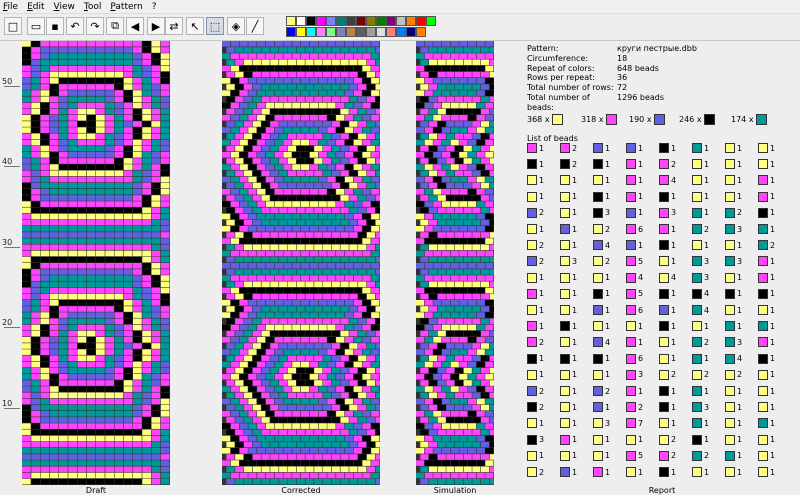  Describe the element at coordinates (135, 26) in the screenshot. I see `arrow-left-button: ◀` at that location.